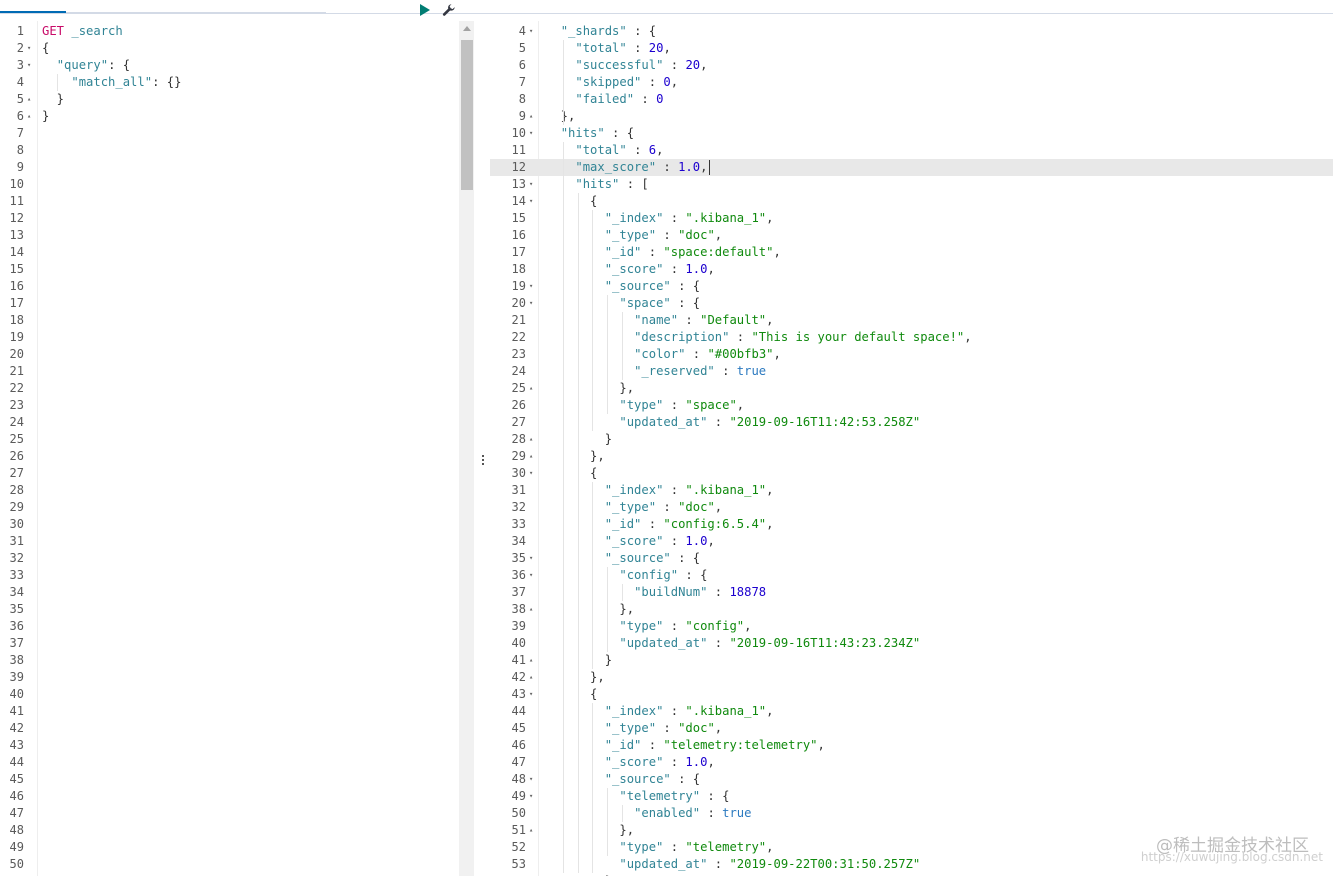  Describe the element at coordinates (20, 31) in the screenshot. I see `line-number: 1` at that location.